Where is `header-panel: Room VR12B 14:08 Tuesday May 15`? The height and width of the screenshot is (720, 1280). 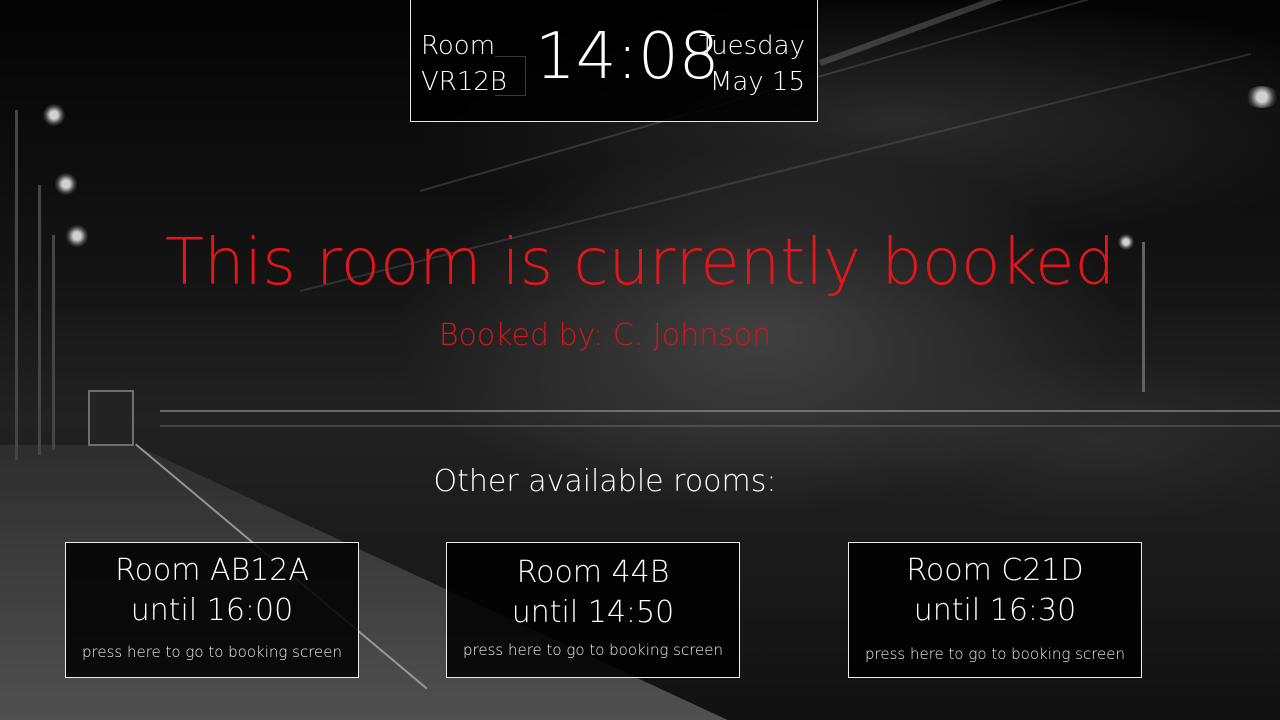
header-panel: Room VR12B 14:08 Tuesday May 15 is located at coordinates (614, 61).